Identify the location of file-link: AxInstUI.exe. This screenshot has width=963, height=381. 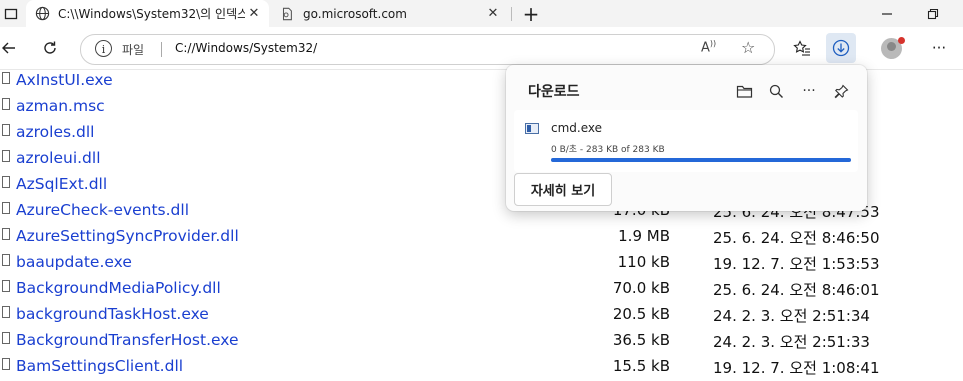
(64, 80).